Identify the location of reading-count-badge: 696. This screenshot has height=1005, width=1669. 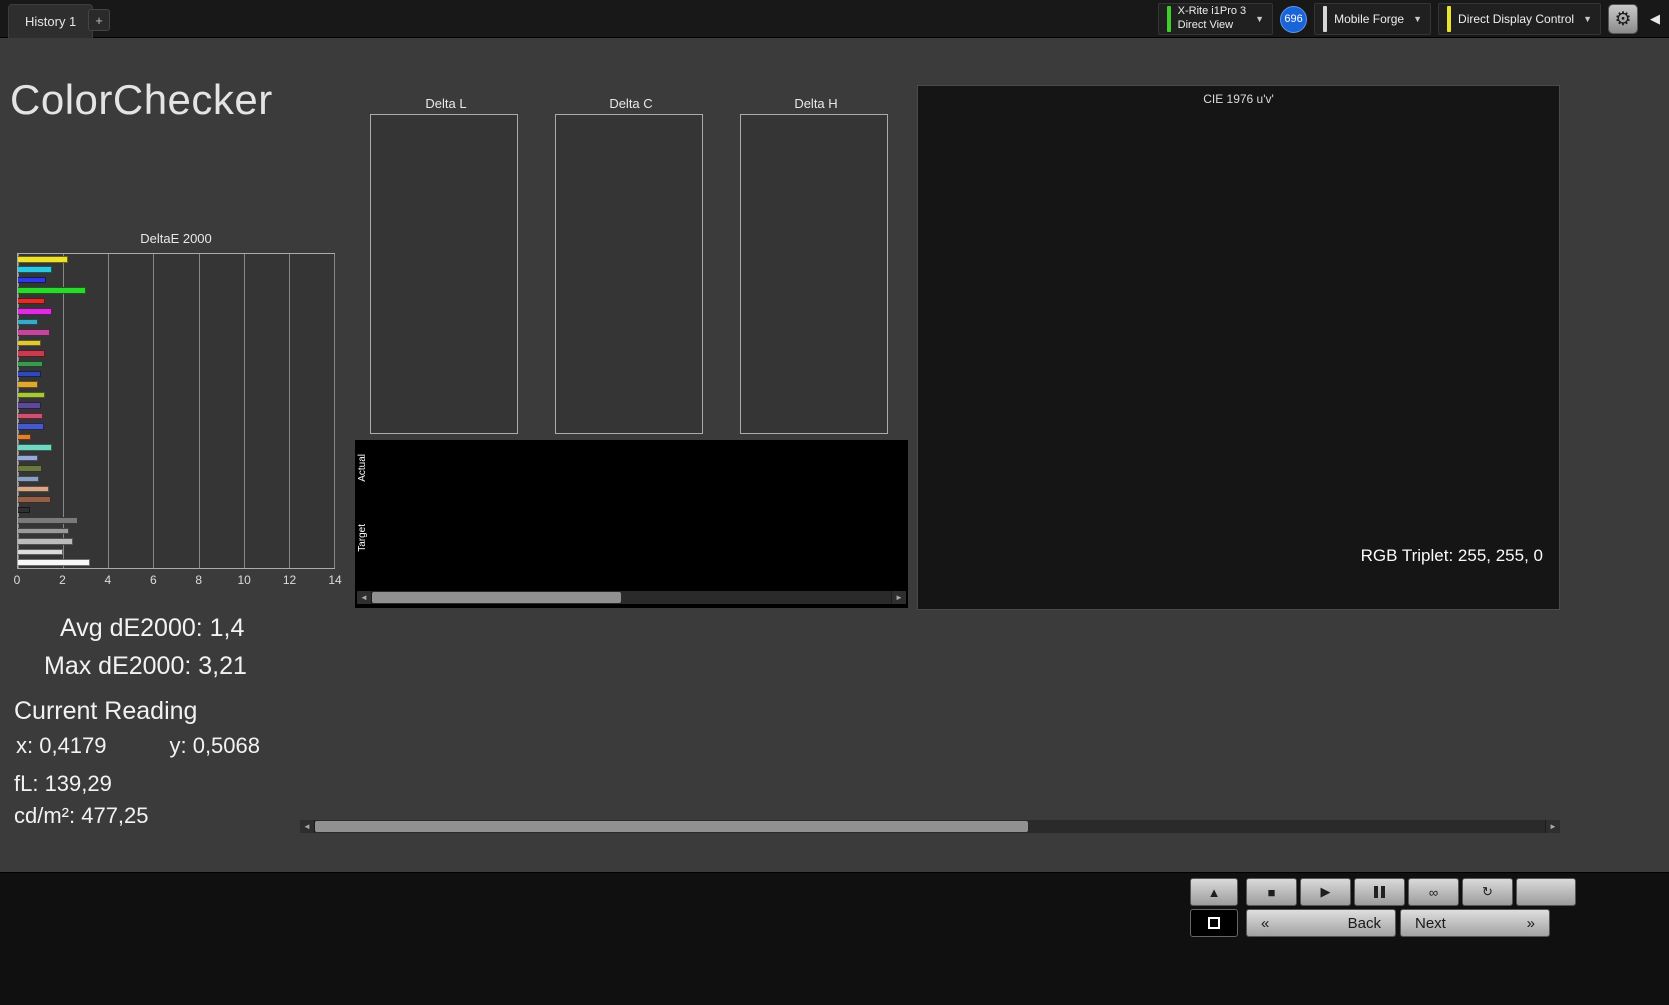
(1294, 19).